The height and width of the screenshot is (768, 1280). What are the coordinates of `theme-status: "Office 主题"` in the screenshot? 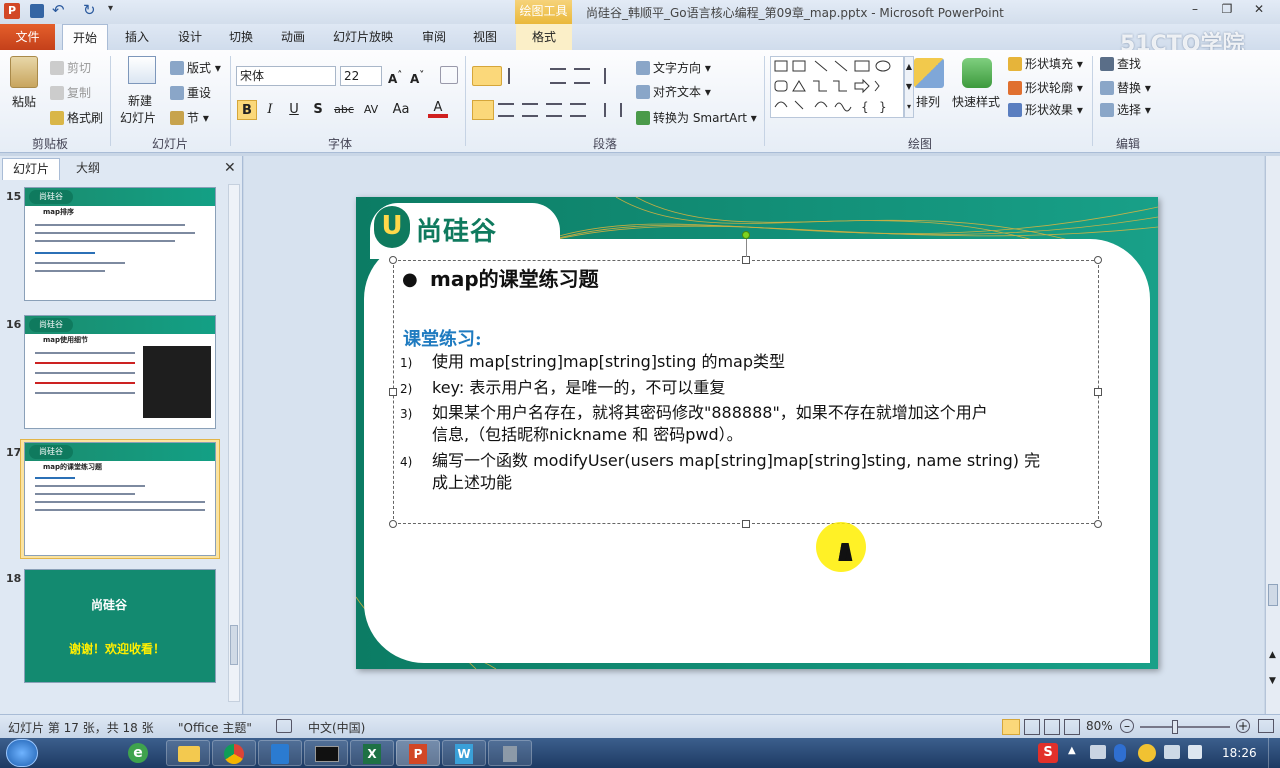 It's located at (215, 727).